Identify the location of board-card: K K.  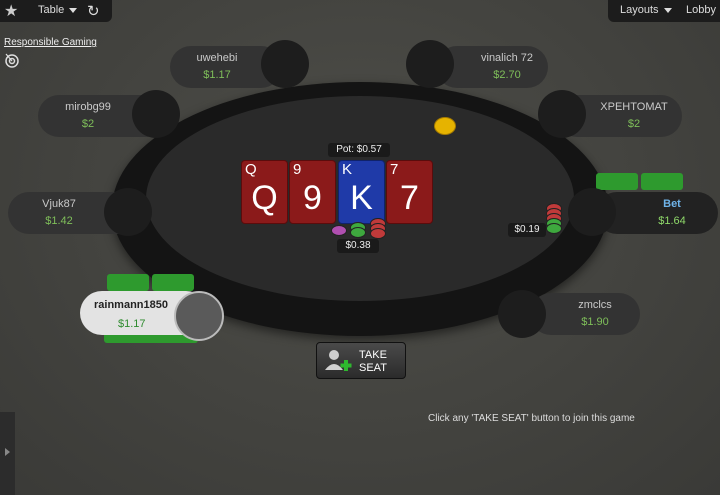
(361, 192).